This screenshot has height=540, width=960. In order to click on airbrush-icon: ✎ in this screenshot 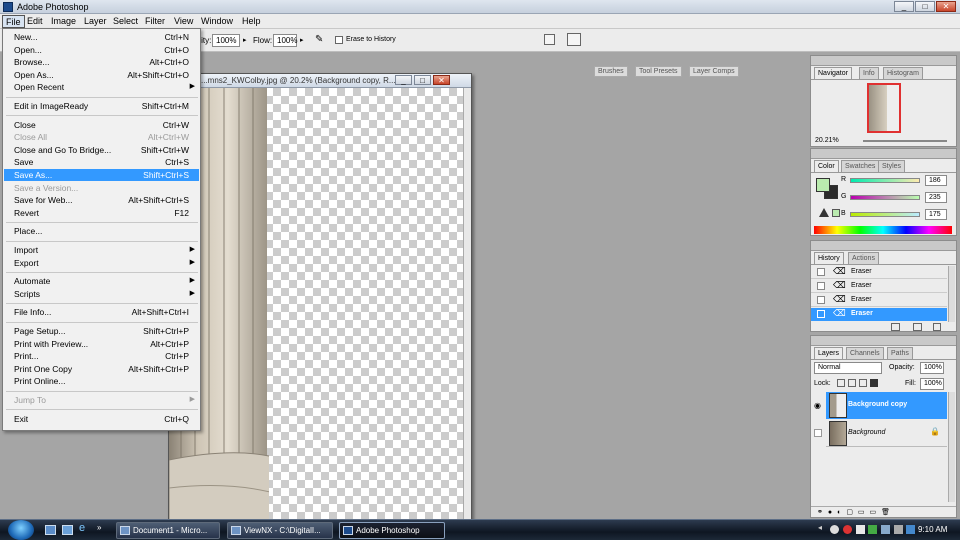, I will do `click(322, 40)`.